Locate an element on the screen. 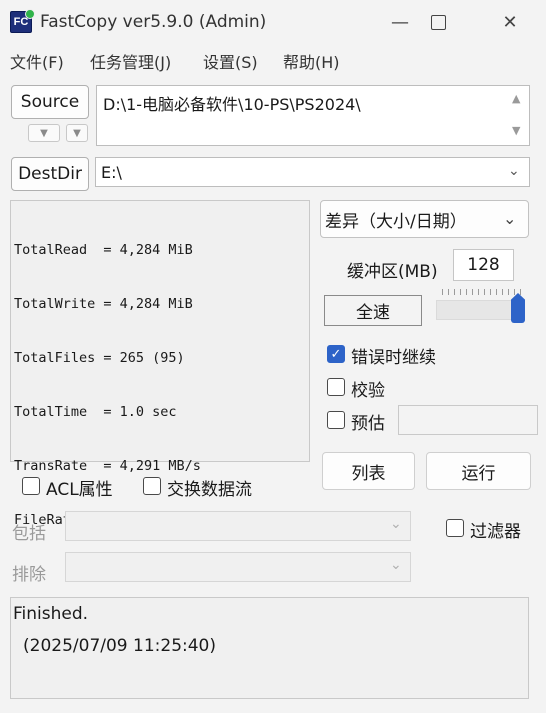 This screenshot has height=713, width=546. copy-mode-selected: 差异（大小/日期） is located at coordinates (396, 221).